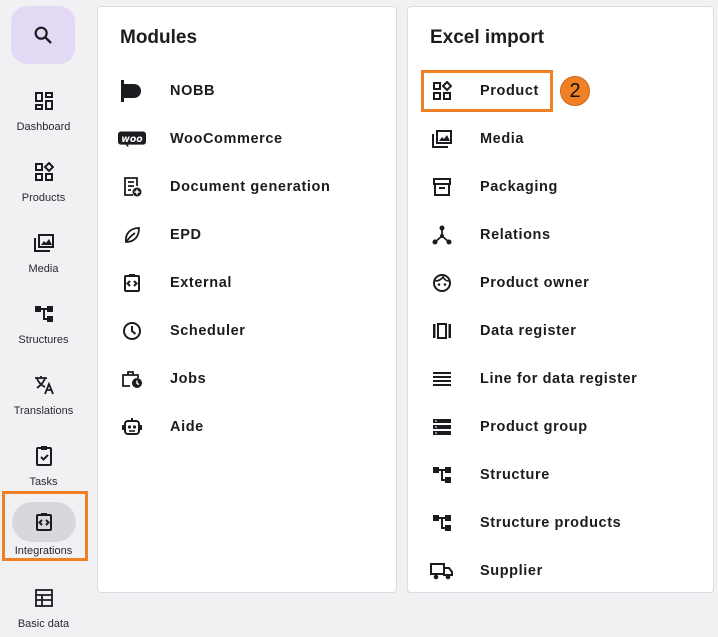 The width and height of the screenshot is (718, 637). Describe the element at coordinates (534, 427) in the screenshot. I see `excel-label: Product group` at that location.